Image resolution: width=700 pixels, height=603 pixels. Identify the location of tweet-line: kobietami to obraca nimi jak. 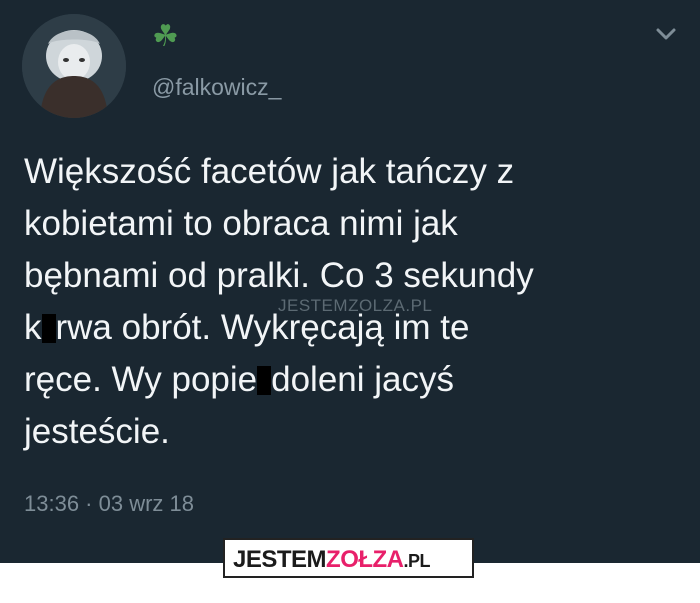
(241, 223).